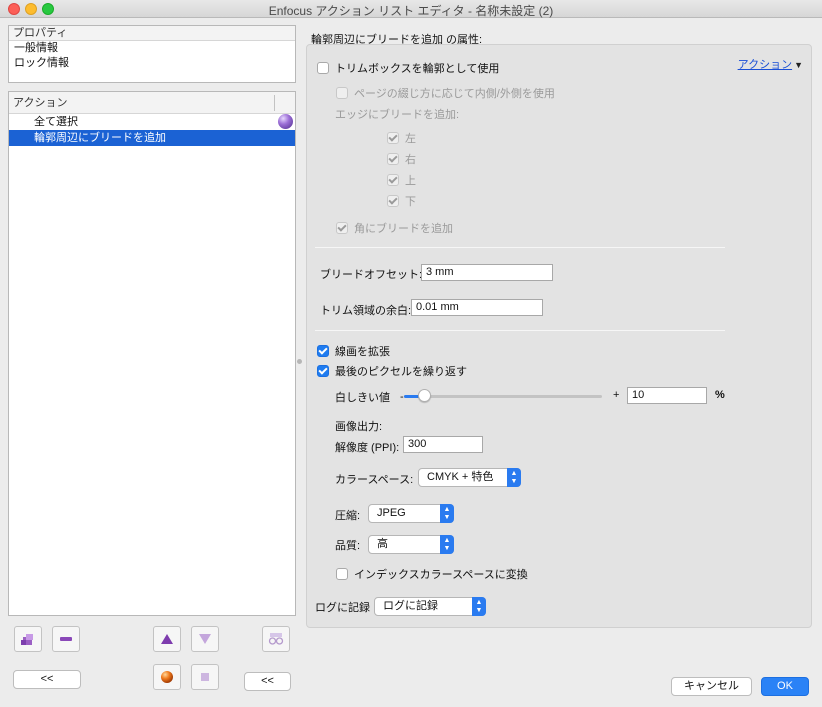  I want to click on resolution-label-row: 解像度 (PPI):, so click(367, 447).